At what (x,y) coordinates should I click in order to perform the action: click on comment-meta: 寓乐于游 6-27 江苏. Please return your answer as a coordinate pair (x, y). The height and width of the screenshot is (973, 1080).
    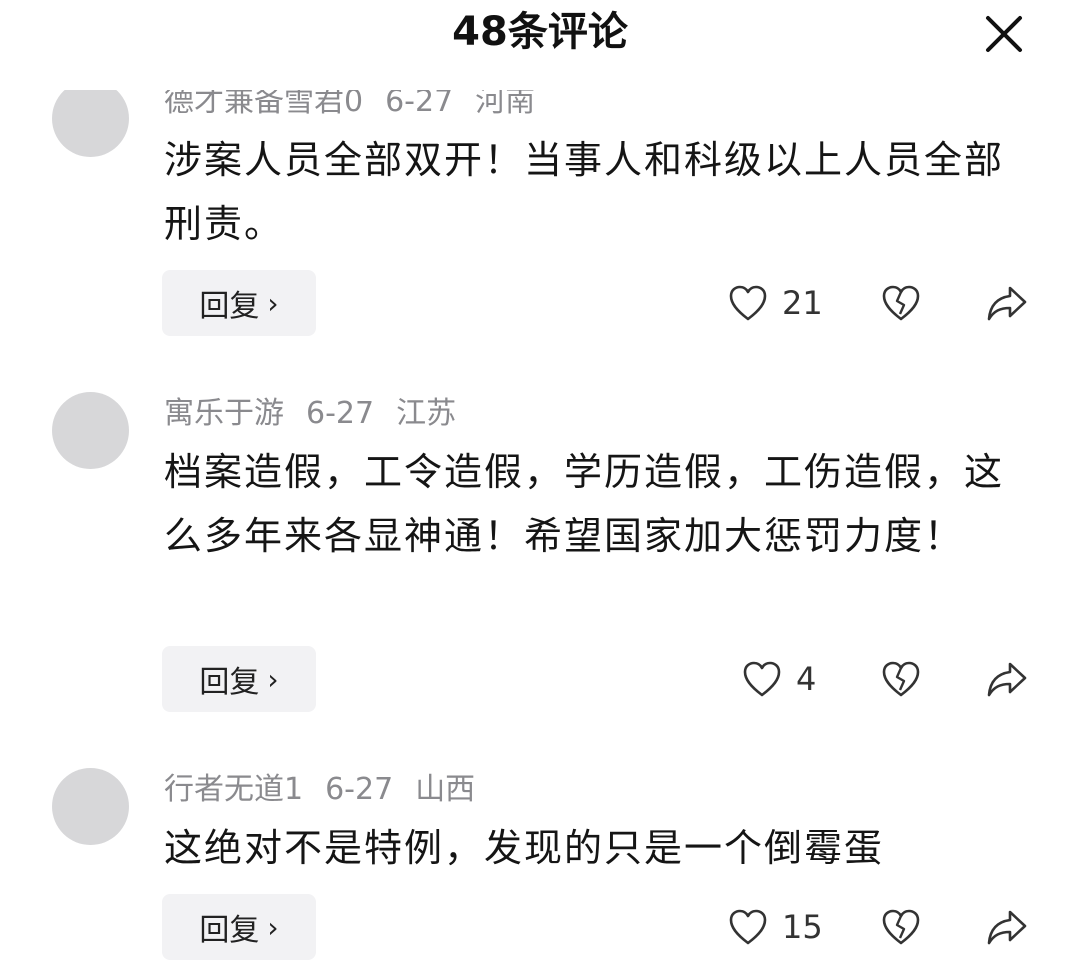
    Looking at the image, I should click on (321, 414).